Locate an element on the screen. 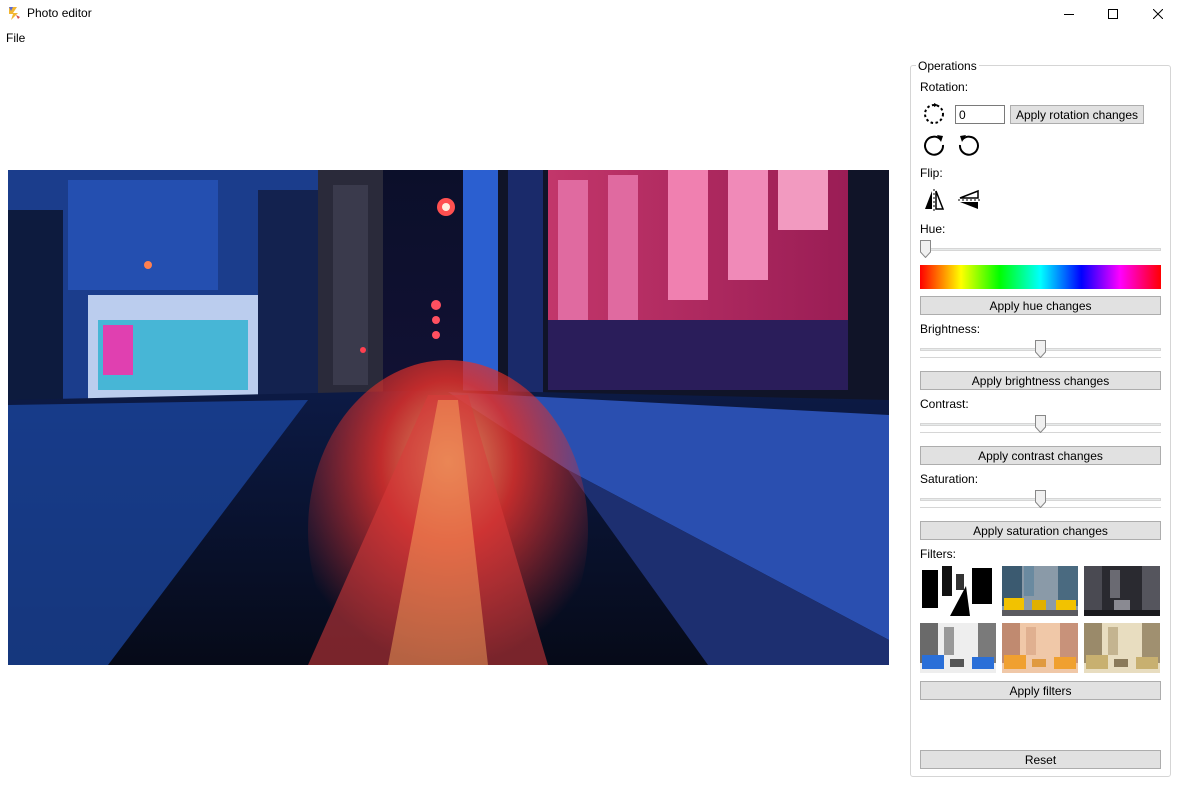 Image resolution: width=1179 pixels, height=786 pixels. filter-thumbnail-original is located at coordinates (1040, 591).